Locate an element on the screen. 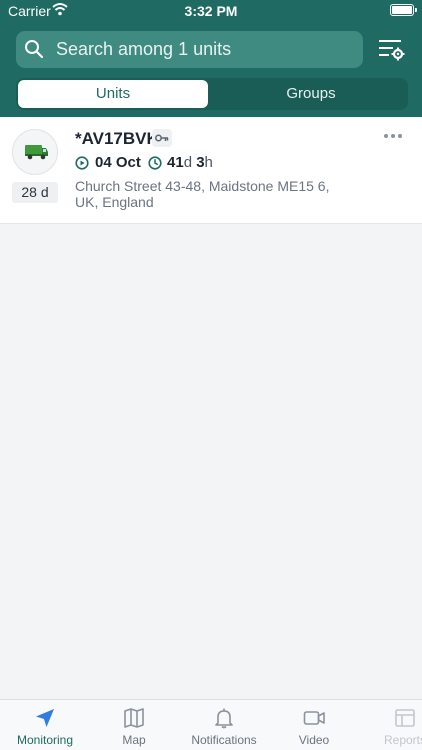 The image size is (422, 750). search-bar is located at coordinates (189, 49).